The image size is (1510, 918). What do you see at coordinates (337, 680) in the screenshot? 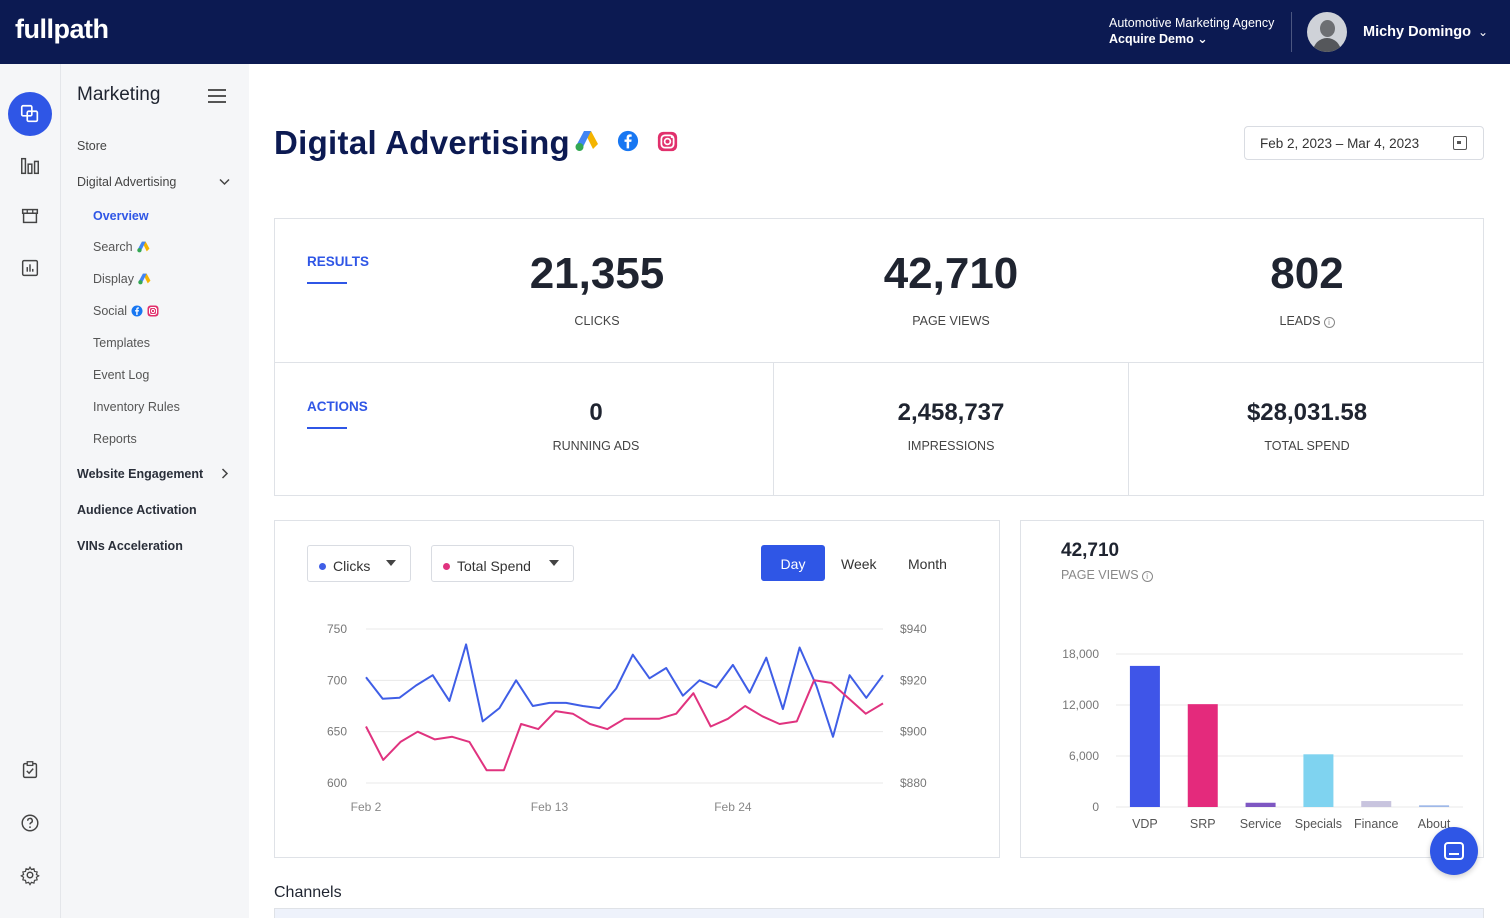
I see `y-left-tick-label: 700` at bounding box center [337, 680].